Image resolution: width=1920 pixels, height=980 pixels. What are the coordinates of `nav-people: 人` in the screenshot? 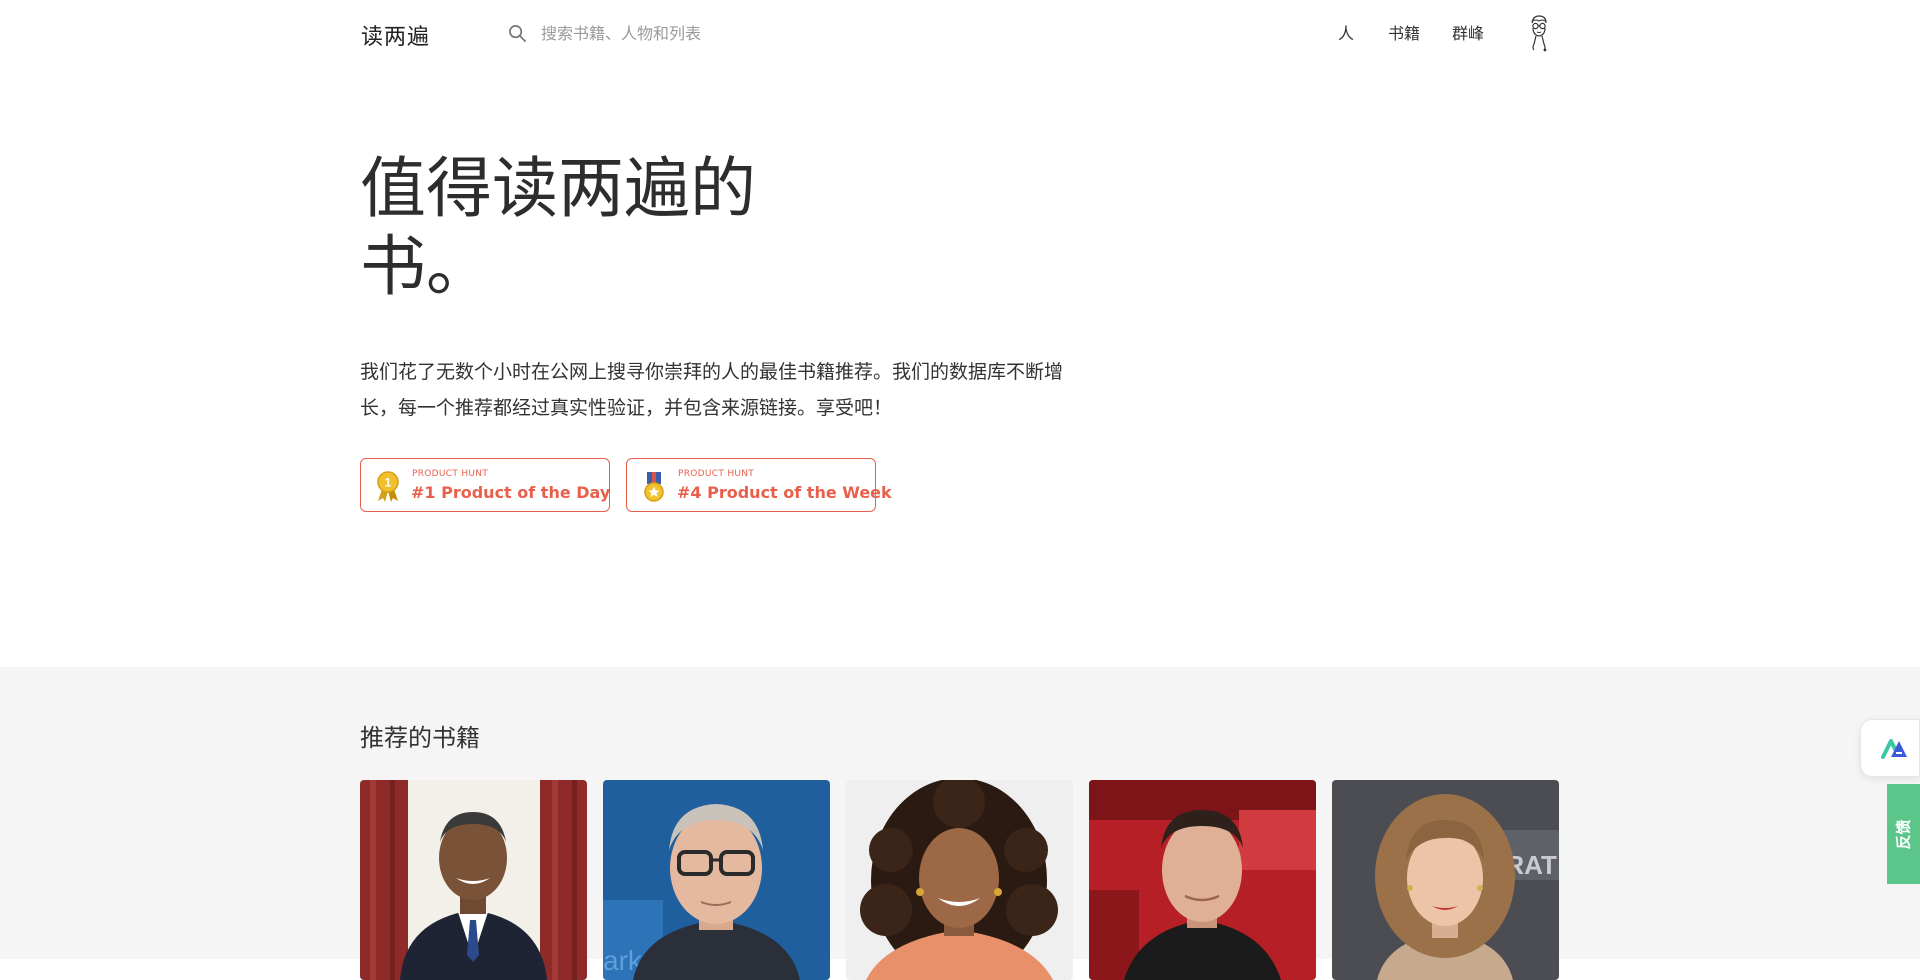 It's located at (1346, 32).